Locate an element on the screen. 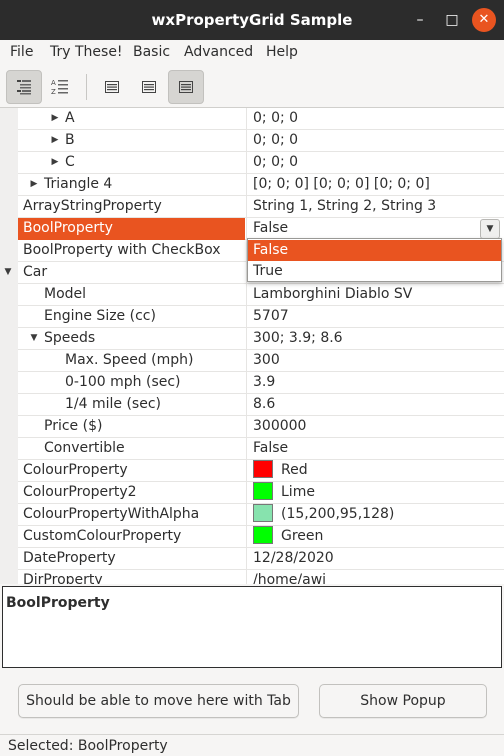  property-row: Convertible False is located at coordinates (252, 449).